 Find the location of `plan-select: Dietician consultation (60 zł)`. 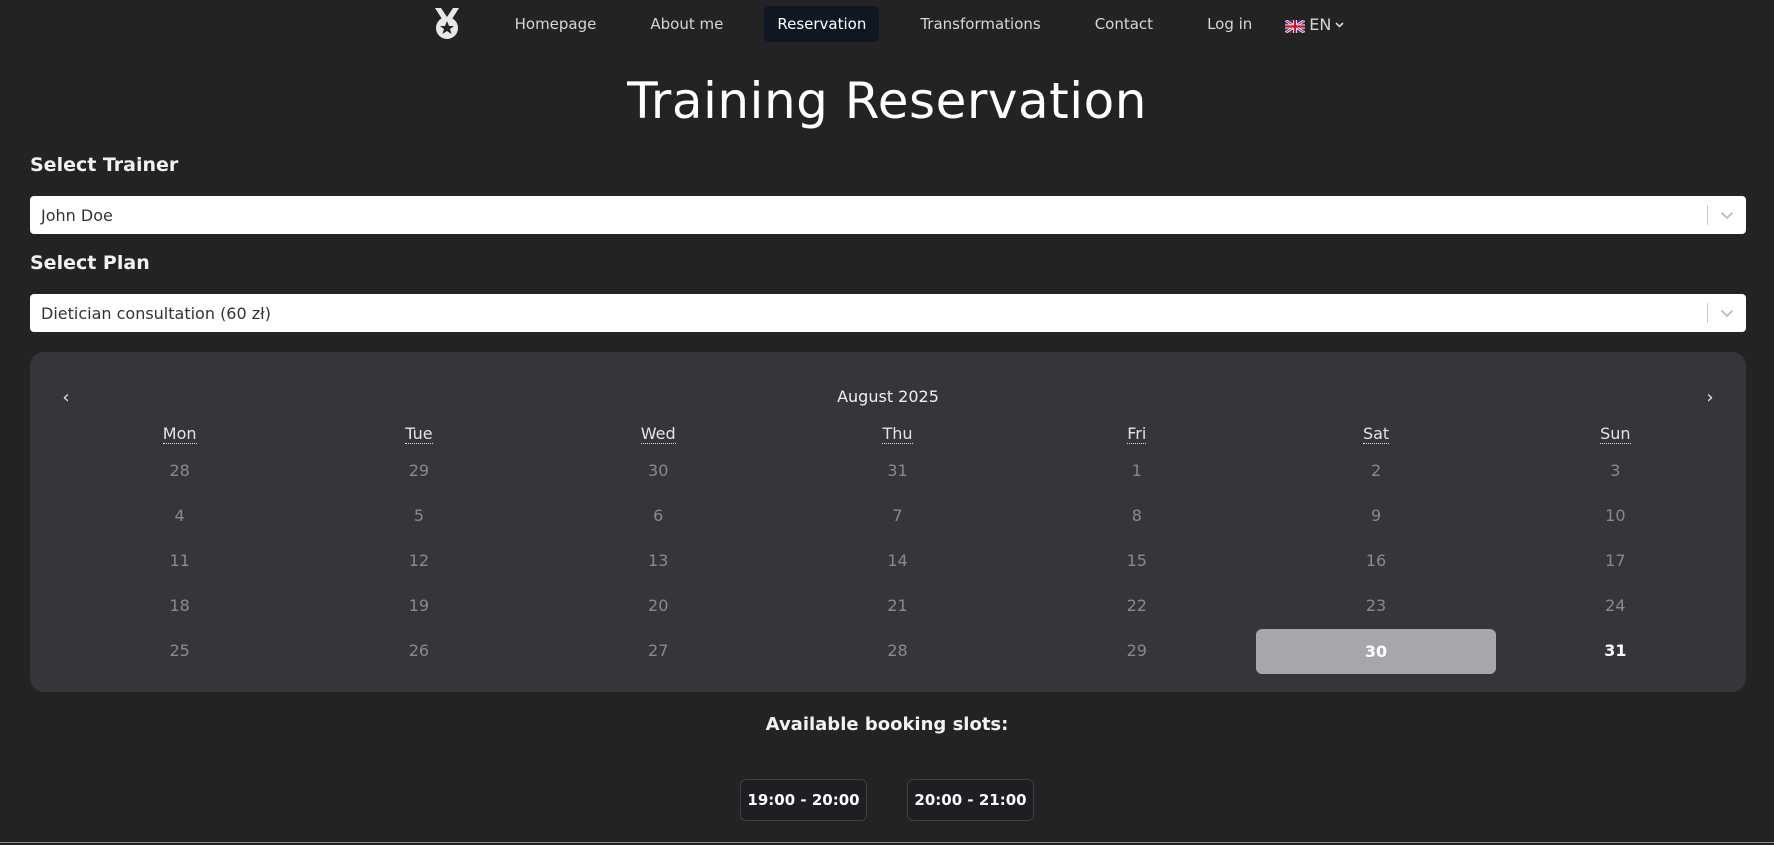

plan-select: Dietician consultation (60 zł) is located at coordinates (888, 313).